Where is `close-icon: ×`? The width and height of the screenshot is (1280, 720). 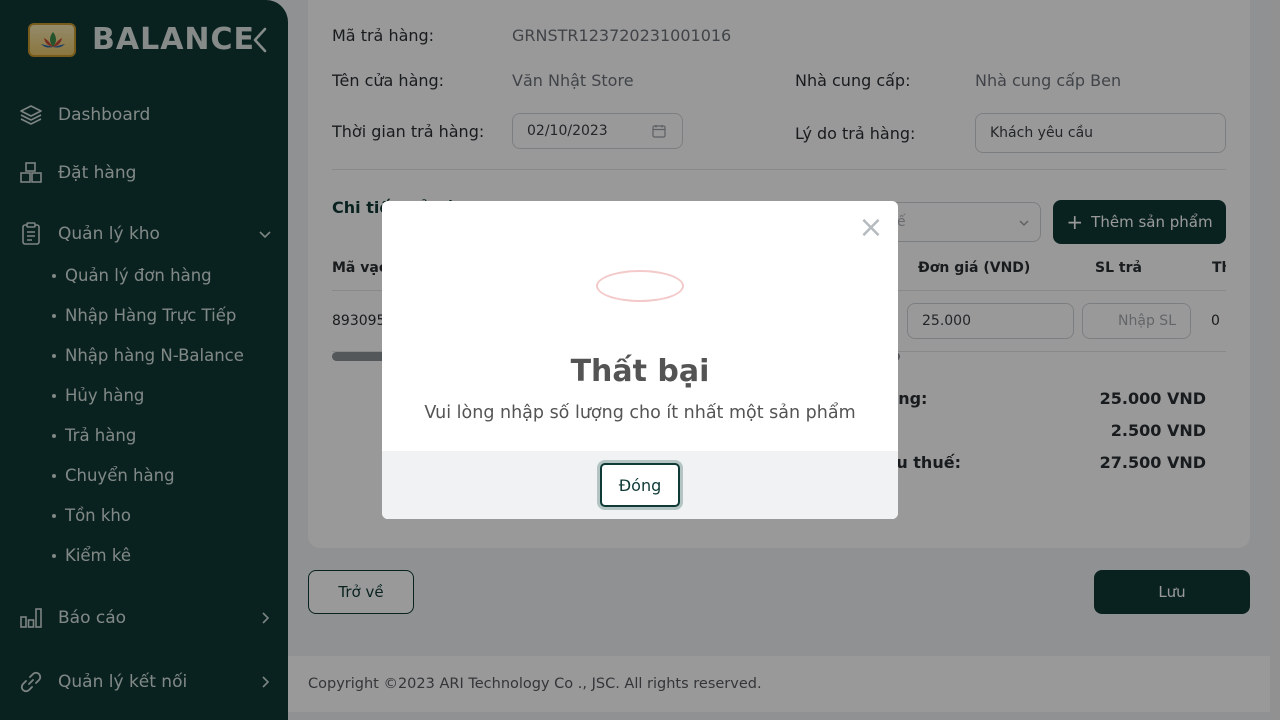 close-icon: × is located at coordinates (871, 228).